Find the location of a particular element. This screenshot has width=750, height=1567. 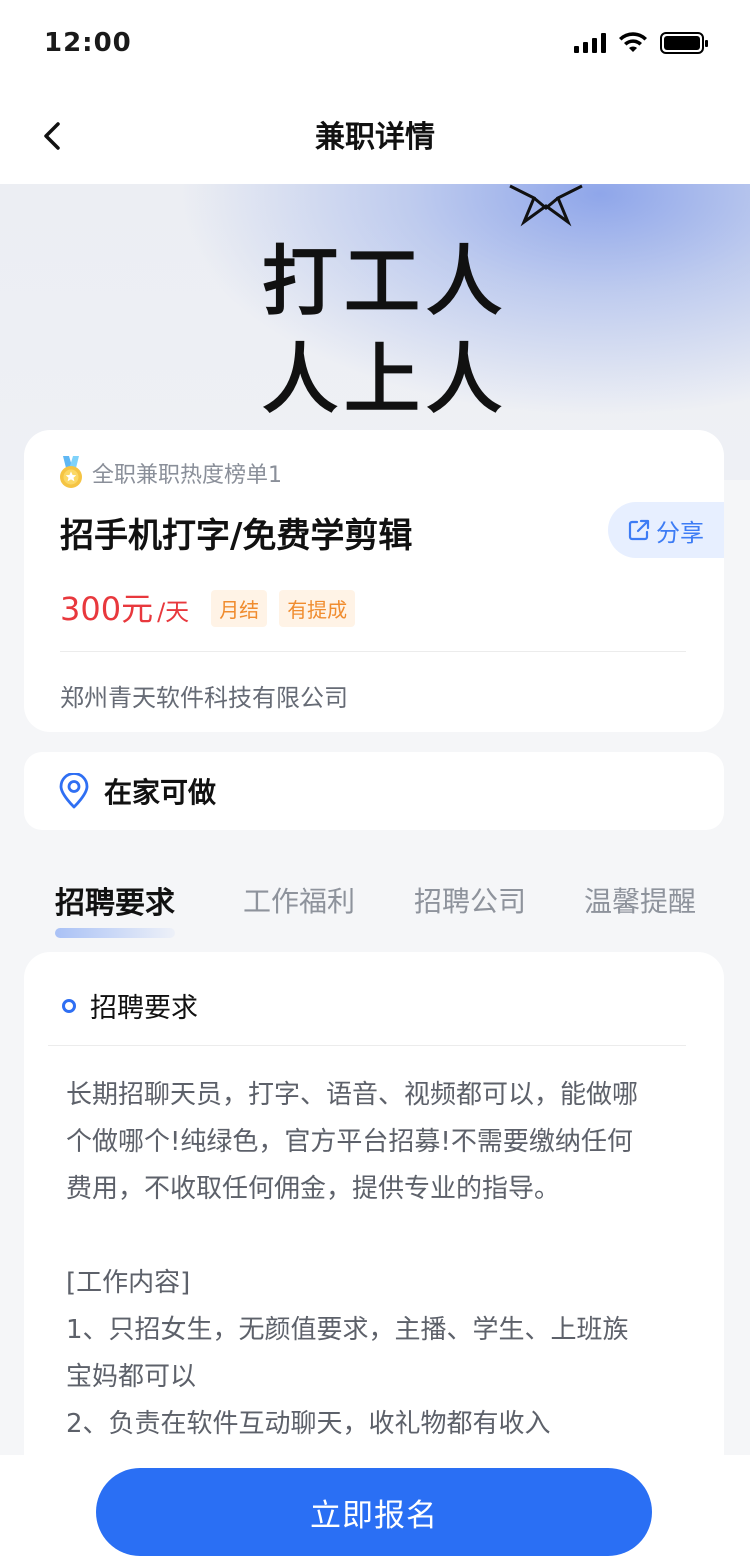

salary-amount: 300元 is located at coordinates (107, 609).